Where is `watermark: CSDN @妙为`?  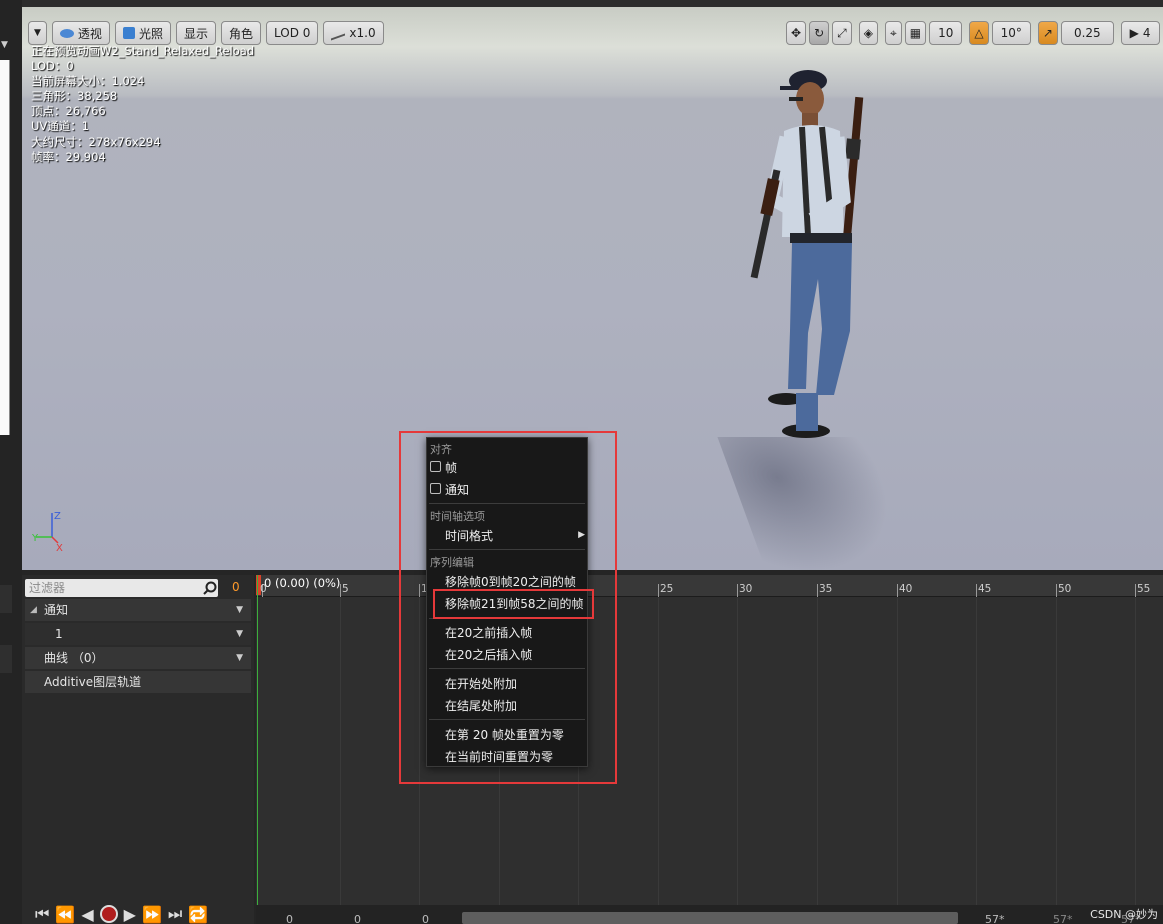 watermark: CSDN @妙为 is located at coordinates (1124, 914).